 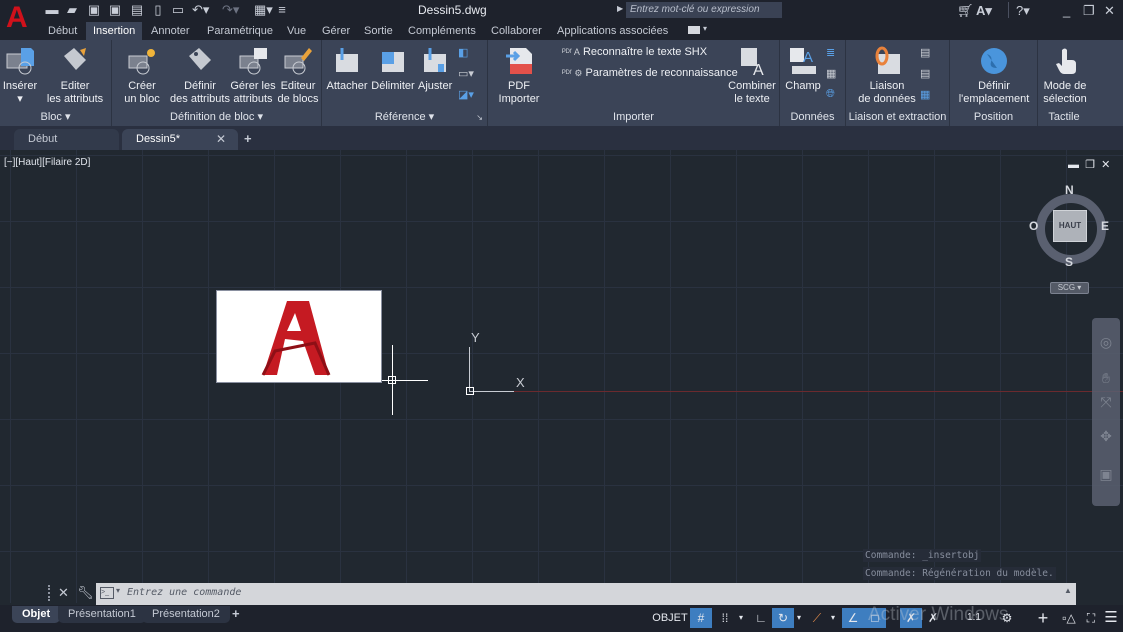 What do you see at coordinates (466, 74) in the screenshot?
I see `frames-icon: ▭▾` at bounding box center [466, 74].